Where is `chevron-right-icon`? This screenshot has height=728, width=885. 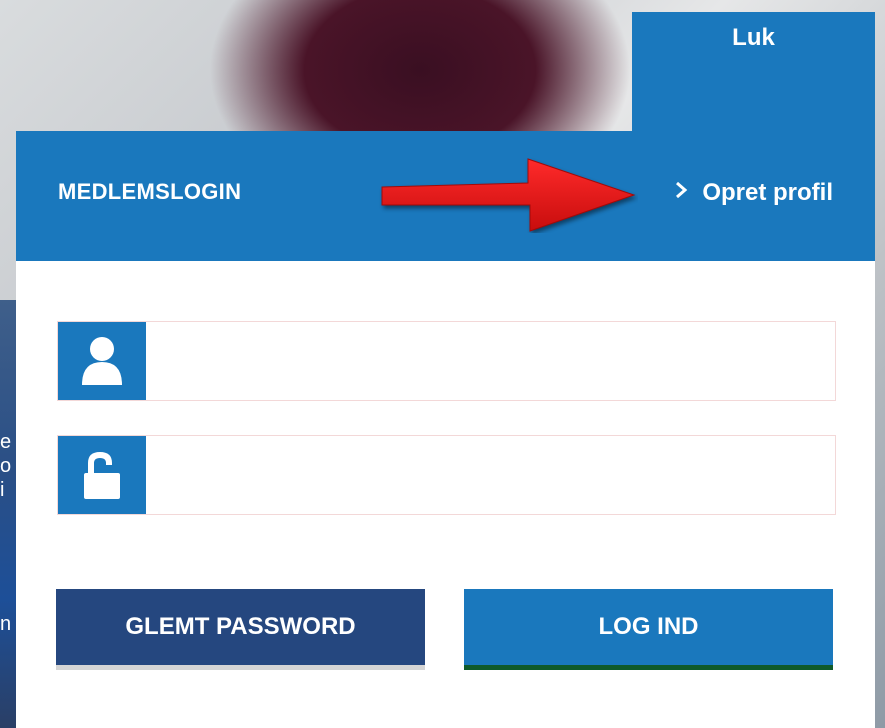 chevron-right-icon is located at coordinates (681, 193).